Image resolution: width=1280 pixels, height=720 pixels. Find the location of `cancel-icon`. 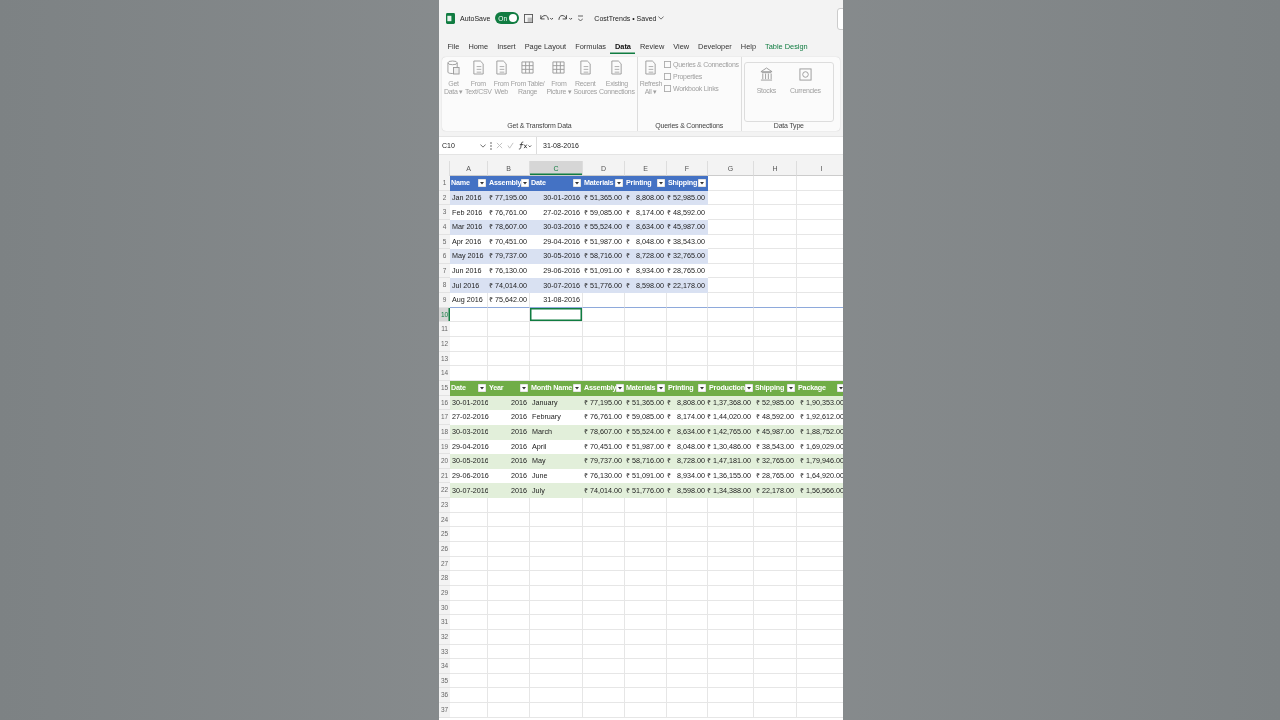

cancel-icon is located at coordinates (499, 145).